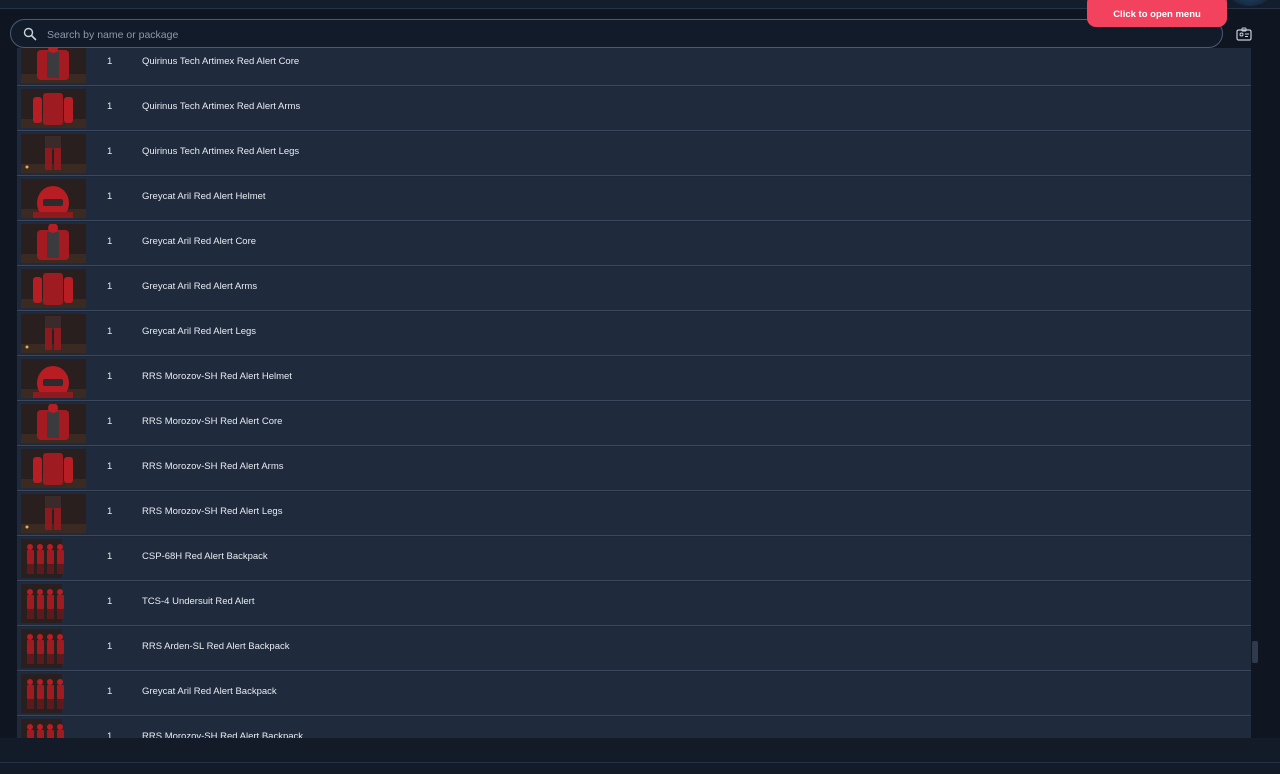  What do you see at coordinates (634, 379) in the screenshot?
I see `list-item: 1 RRS Morozov-SH Red Alert Helmet` at bounding box center [634, 379].